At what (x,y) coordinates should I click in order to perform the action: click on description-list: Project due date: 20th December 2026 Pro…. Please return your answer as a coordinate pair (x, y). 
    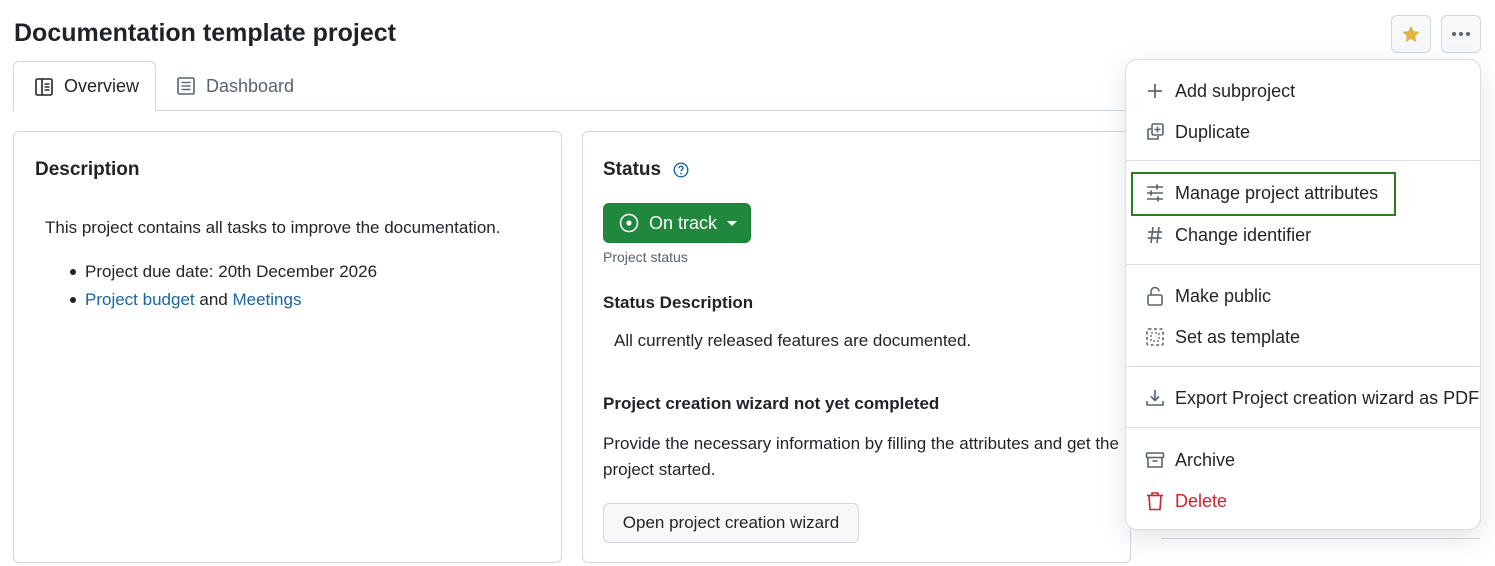
    Looking at the image, I should click on (223, 289).